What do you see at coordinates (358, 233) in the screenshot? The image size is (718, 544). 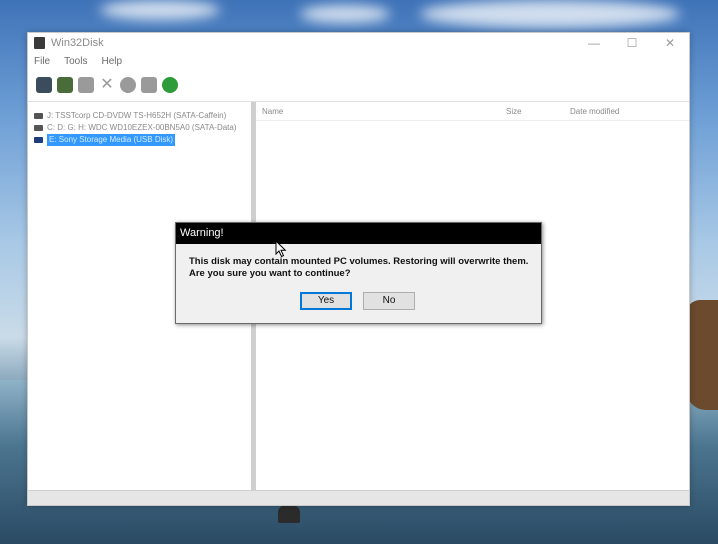 I see `dialog-title: Warning!` at bounding box center [358, 233].